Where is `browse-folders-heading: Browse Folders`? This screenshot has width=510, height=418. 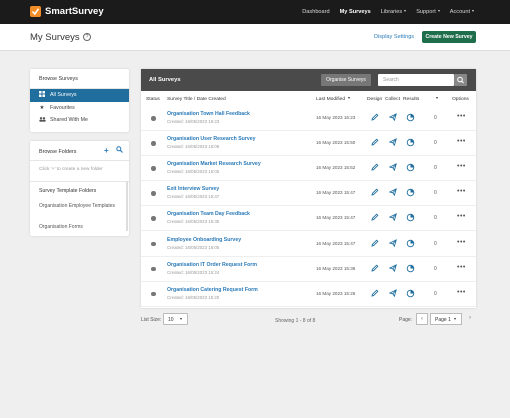
browse-folders-heading: Browse Folders is located at coordinates (58, 152).